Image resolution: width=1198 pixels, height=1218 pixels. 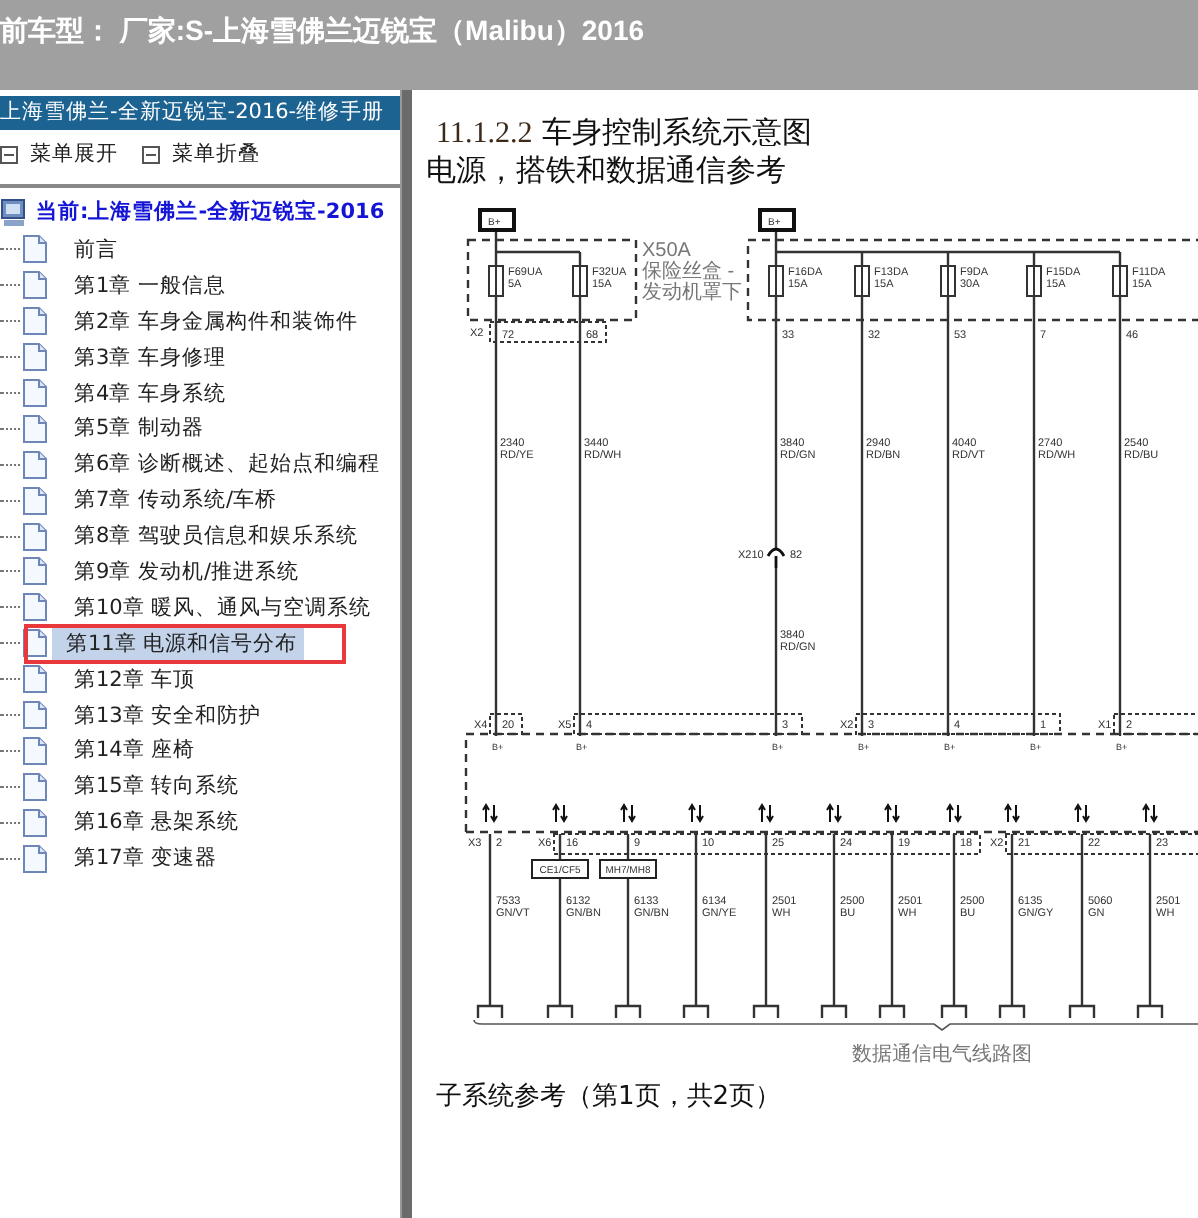 I want to click on inline-connector-icon, so click(x=776, y=558).